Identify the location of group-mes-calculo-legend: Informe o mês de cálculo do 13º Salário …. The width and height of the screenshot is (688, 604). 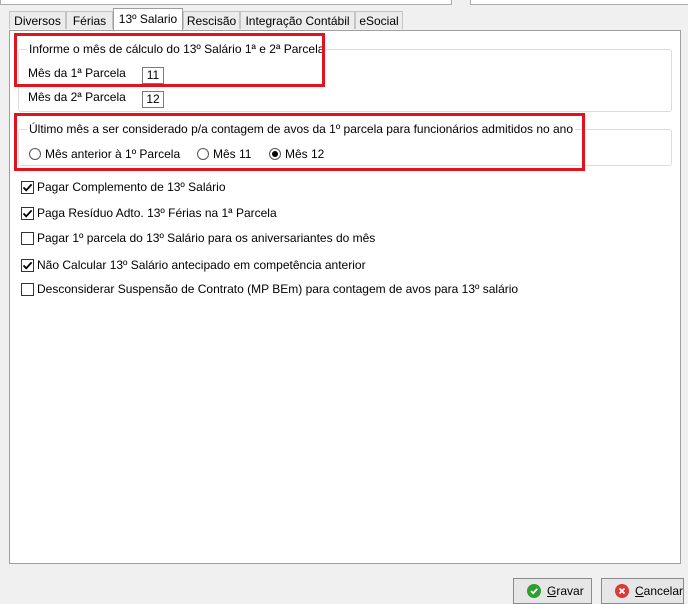
(177, 49).